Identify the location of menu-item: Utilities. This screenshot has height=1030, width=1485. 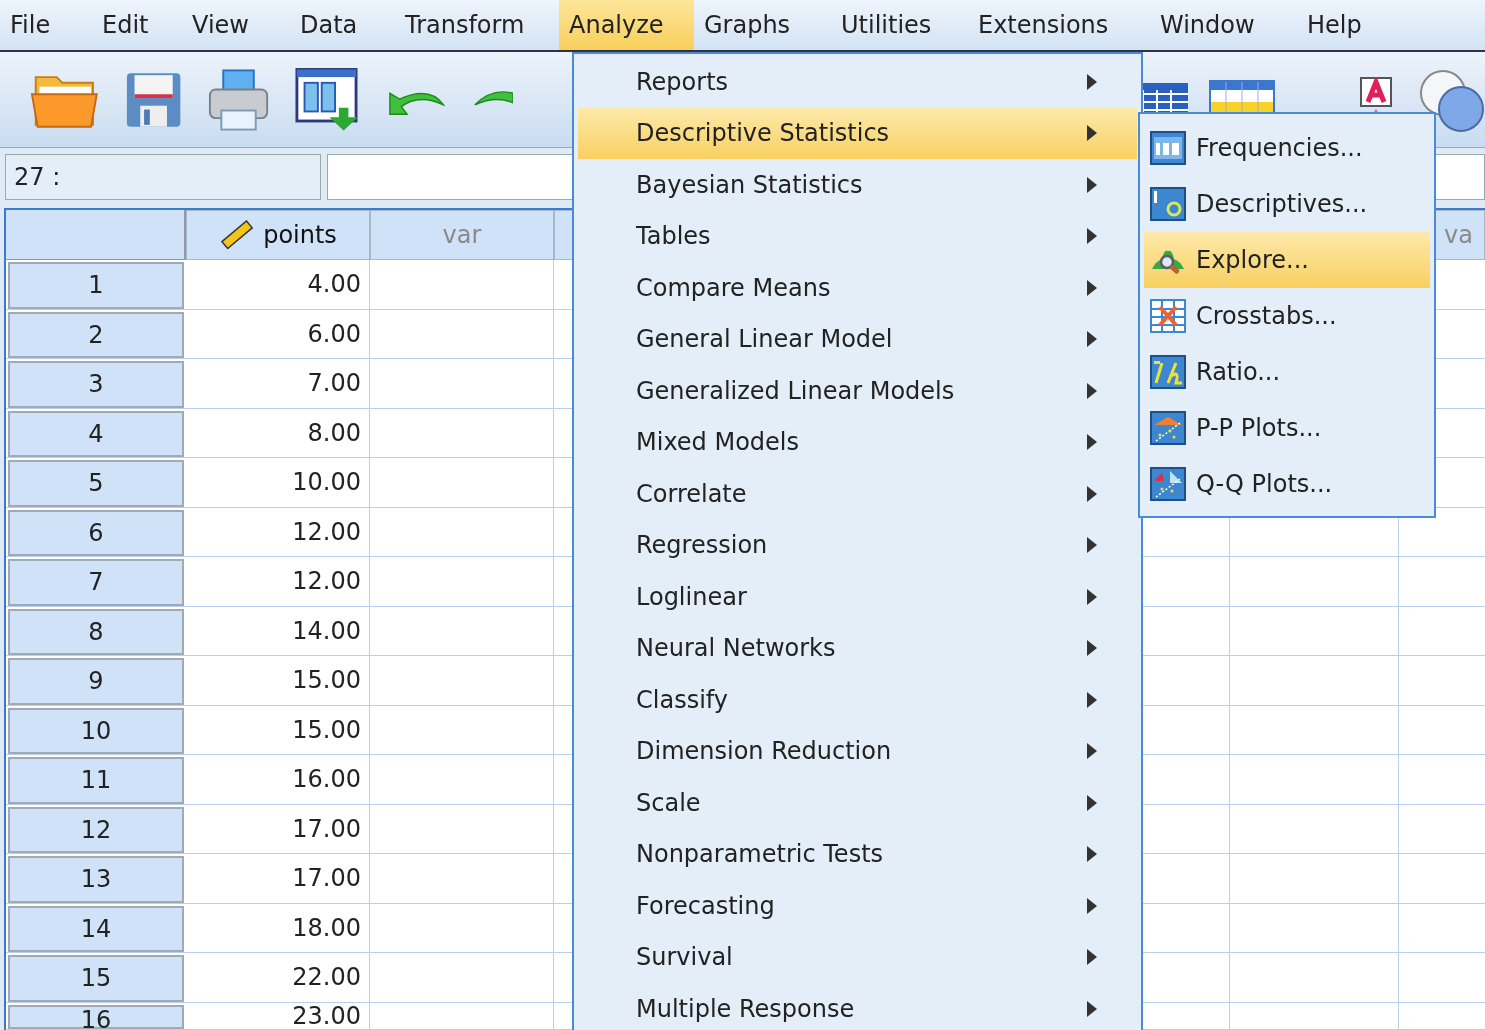
(899, 25).